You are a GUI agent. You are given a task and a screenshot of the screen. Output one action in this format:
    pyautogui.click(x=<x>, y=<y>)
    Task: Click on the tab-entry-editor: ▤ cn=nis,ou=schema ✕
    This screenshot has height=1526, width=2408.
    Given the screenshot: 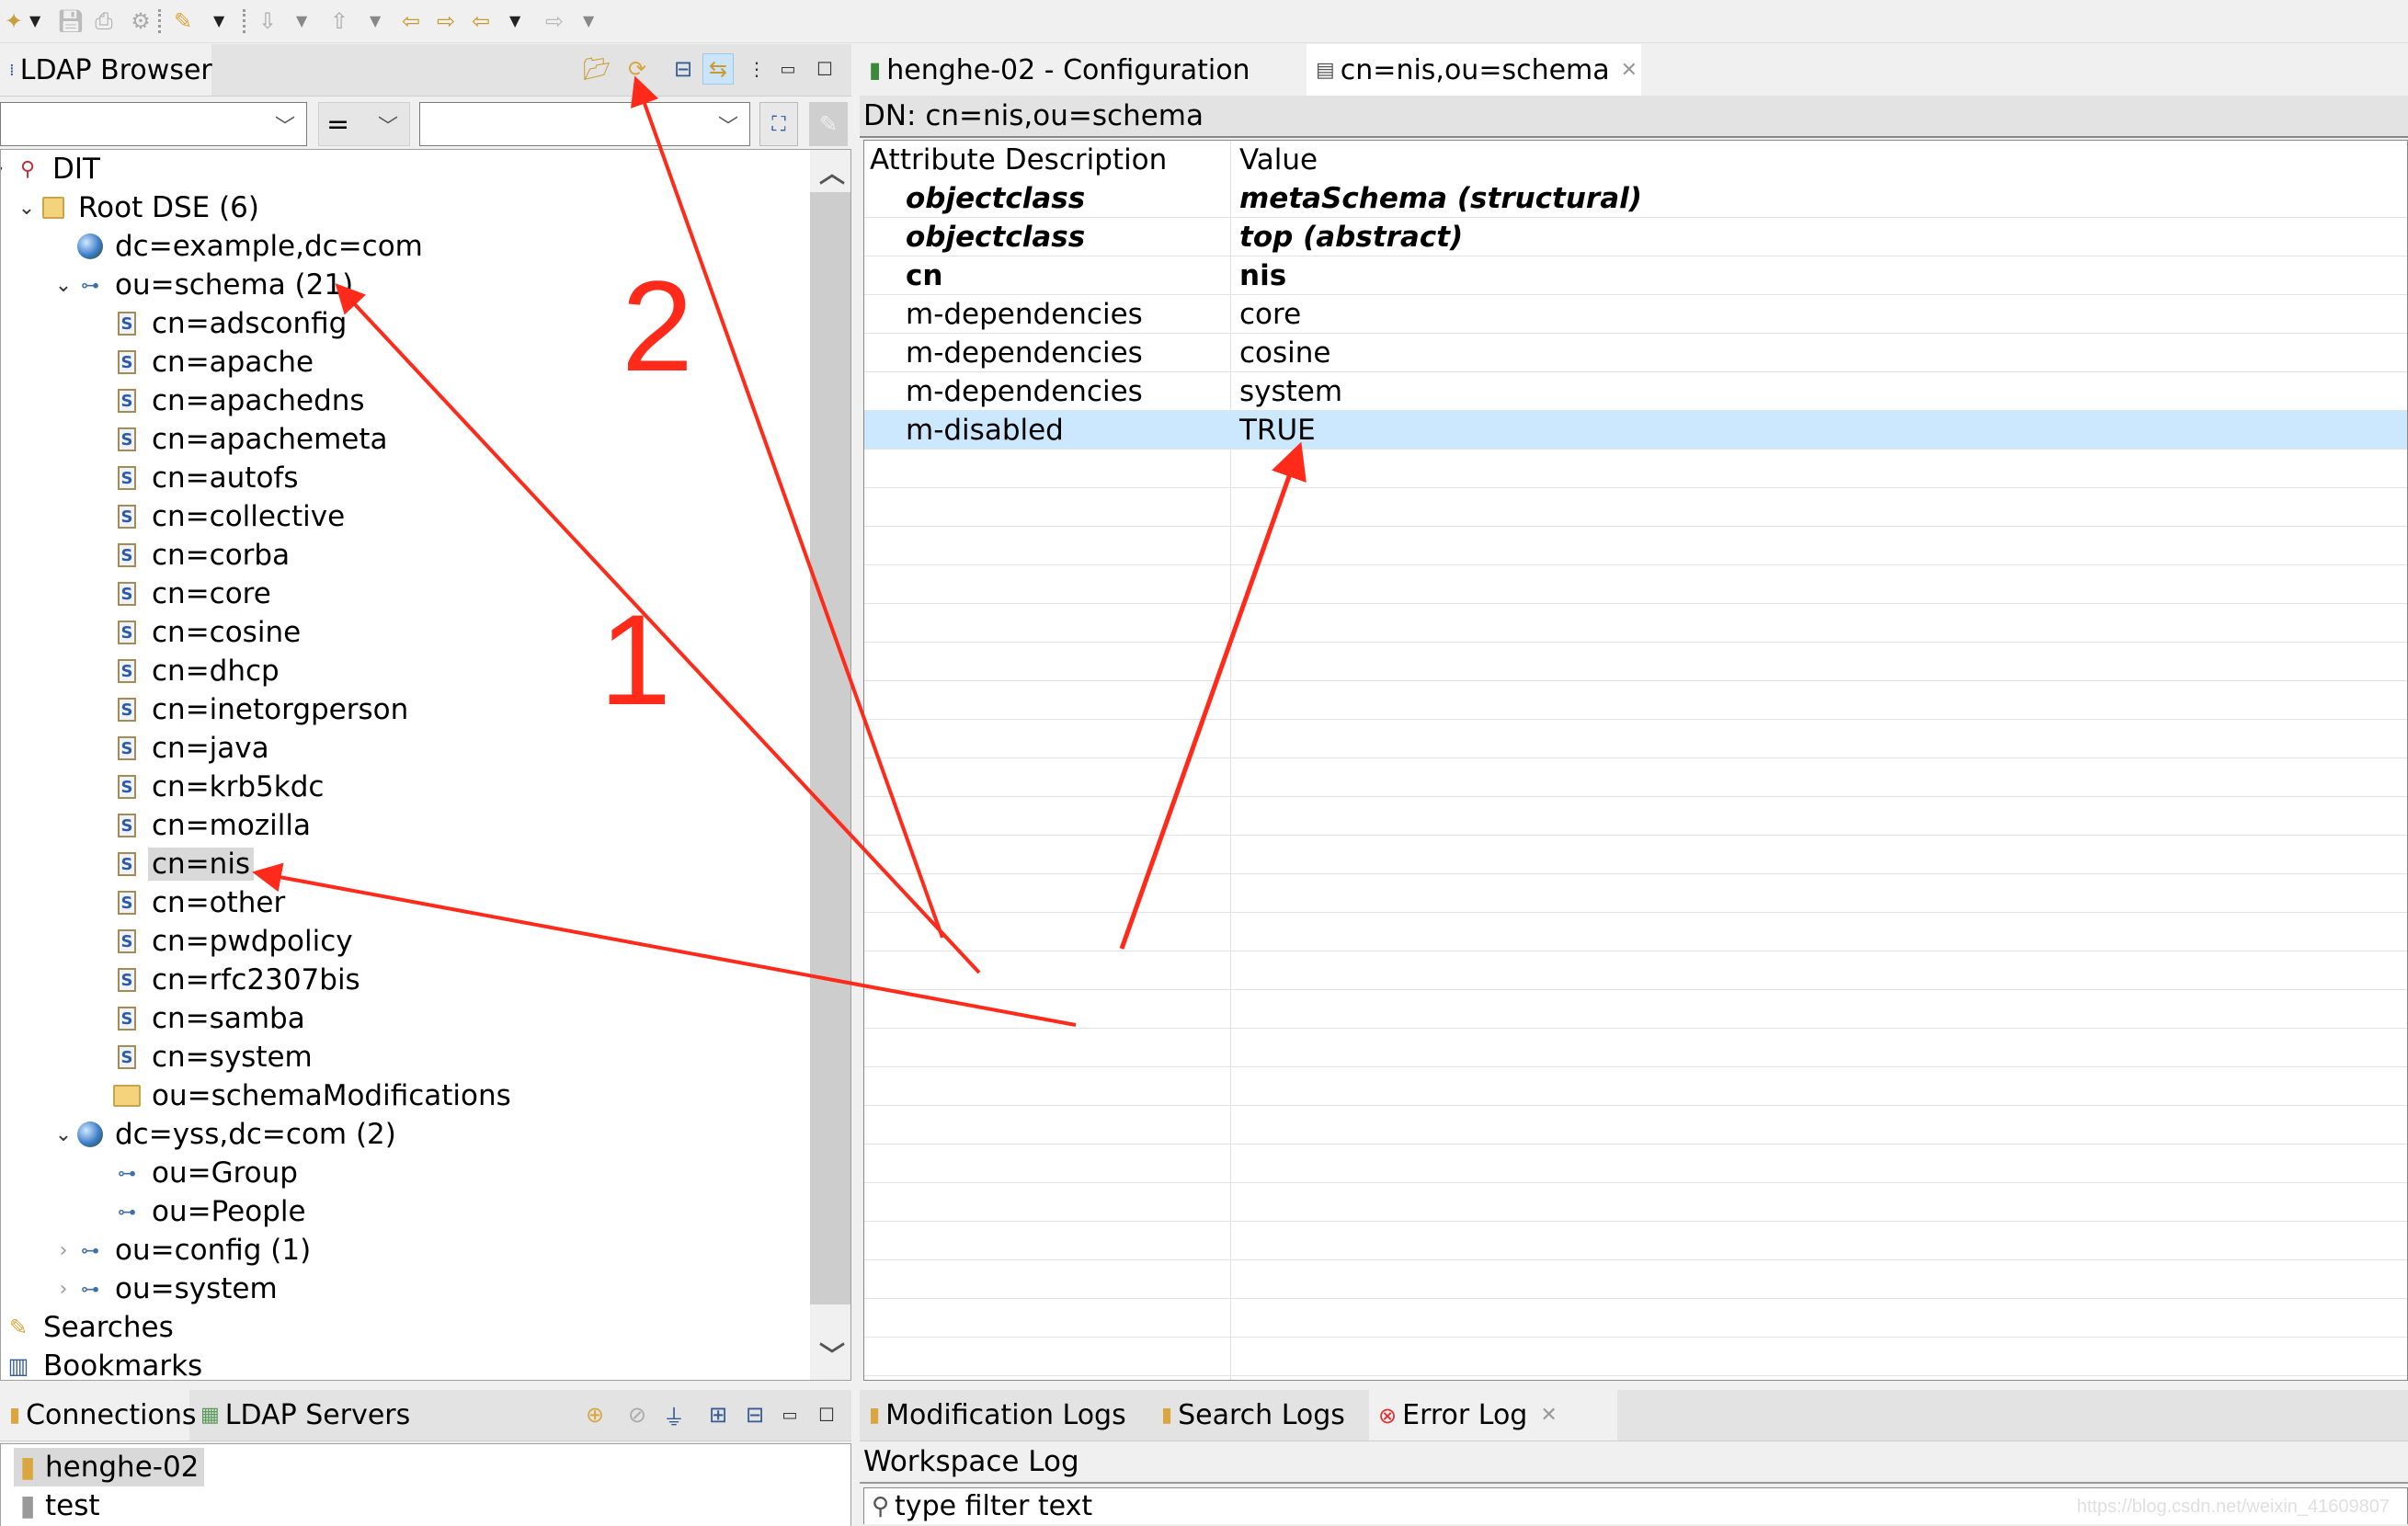 What is the action you would take?
    pyautogui.click(x=1474, y=70)
    